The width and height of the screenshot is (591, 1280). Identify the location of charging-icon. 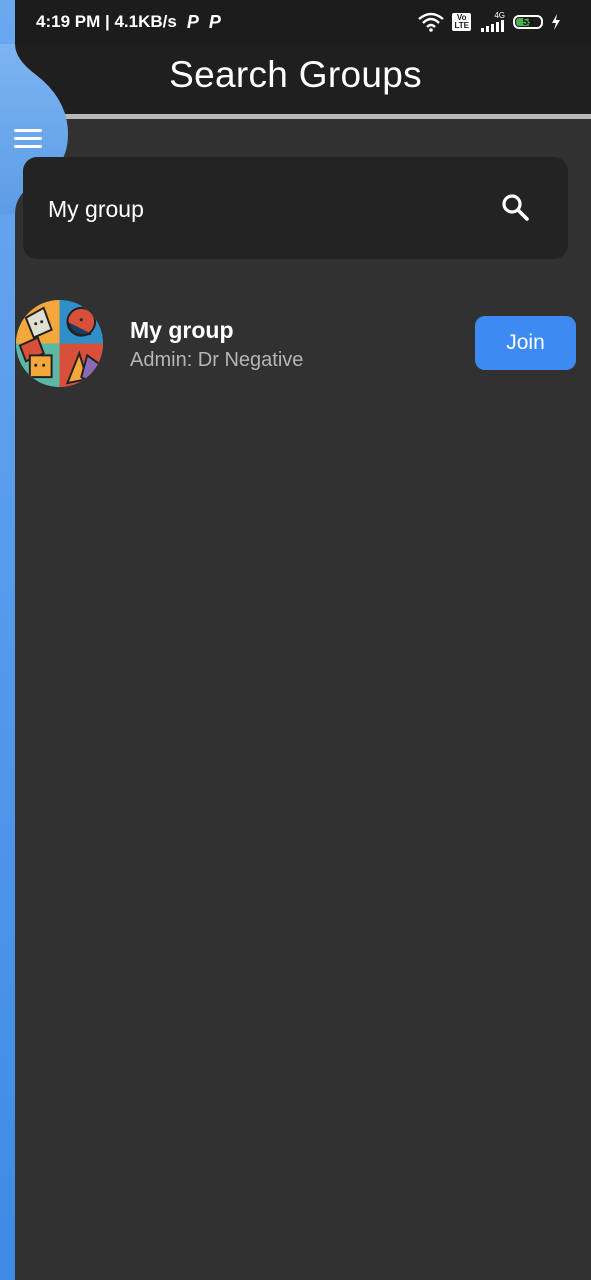
(556, 22).